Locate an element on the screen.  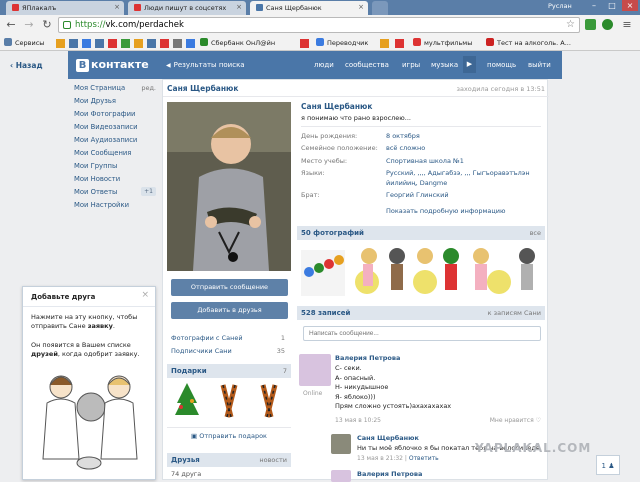
menu-help: помощь is located at coordinates (501, 65).